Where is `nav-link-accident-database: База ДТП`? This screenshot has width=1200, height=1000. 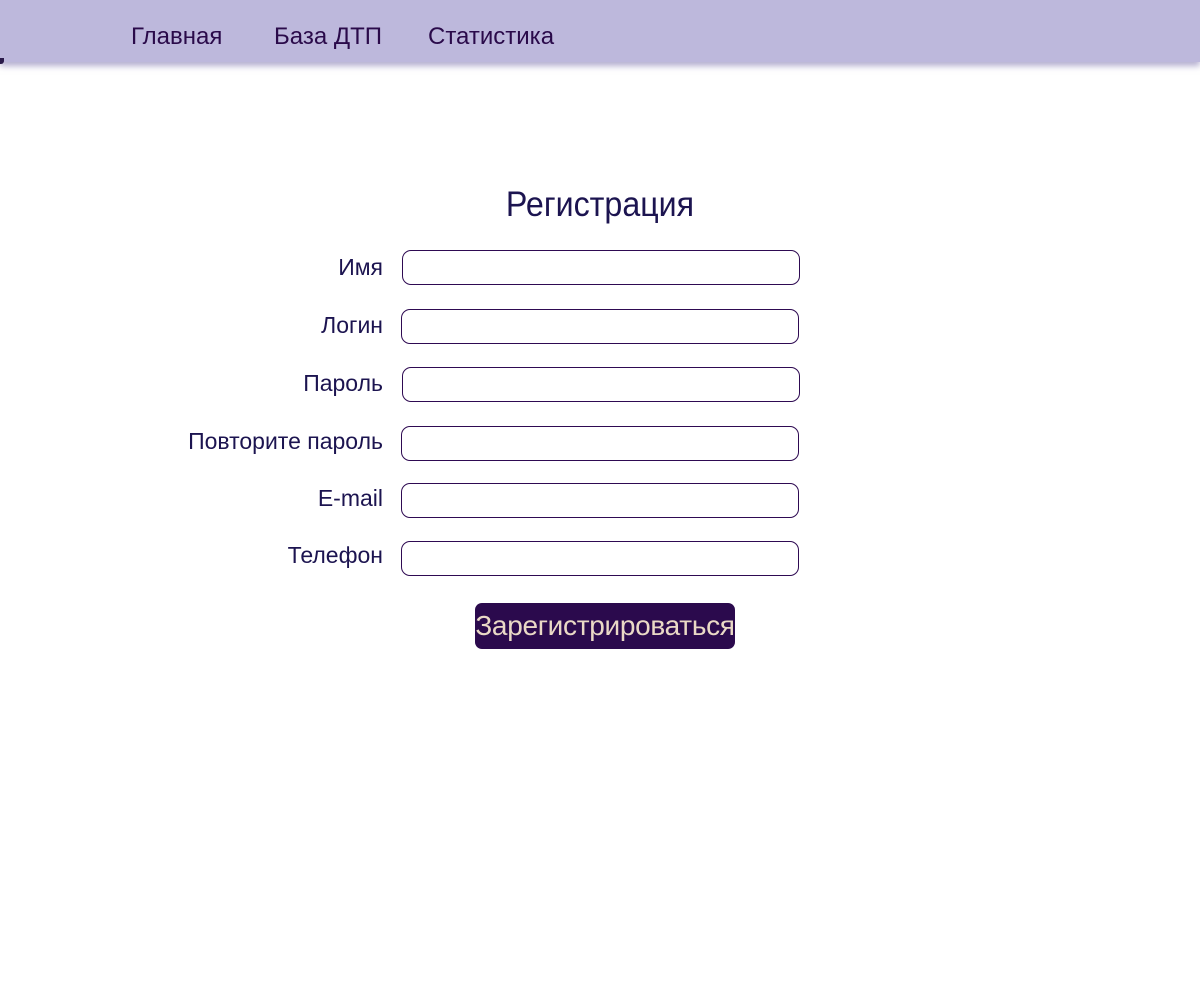 nav-link-accident-database: База ДТП is located at coordinates (328, 37).